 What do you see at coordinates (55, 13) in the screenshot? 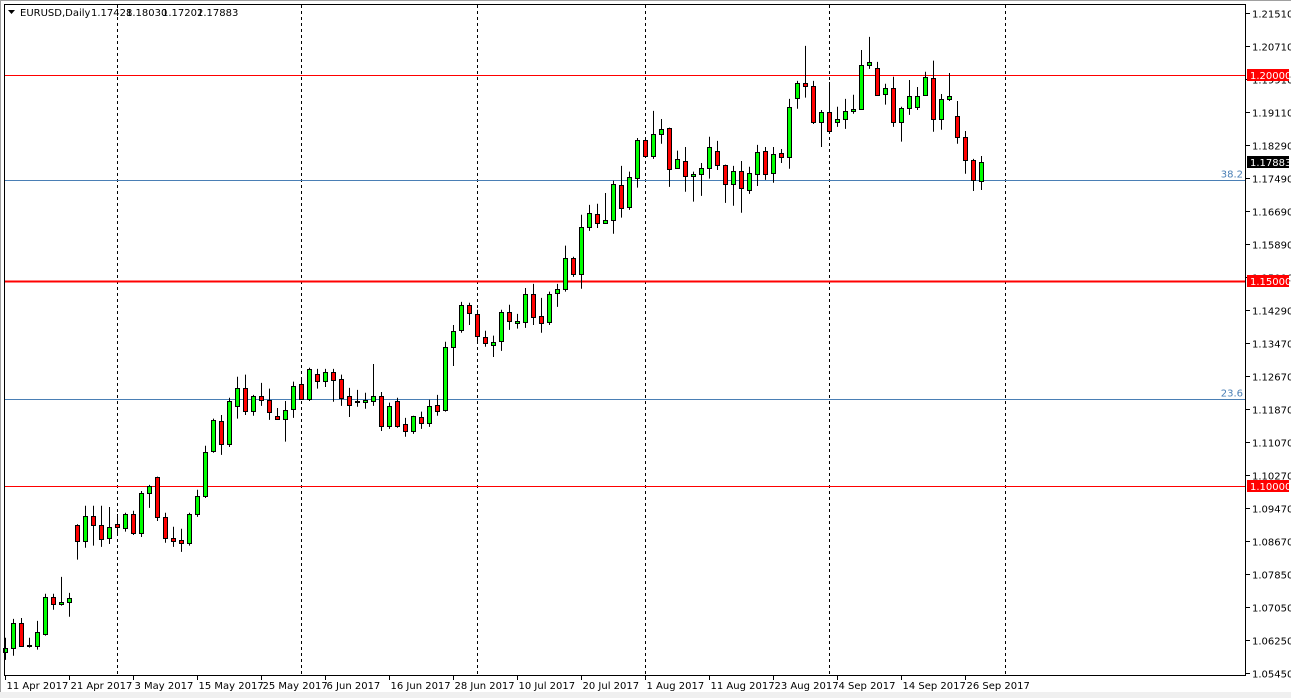
I see `symbol-timeframe: EURUSD,Daily` at bounding box center [55, 13].